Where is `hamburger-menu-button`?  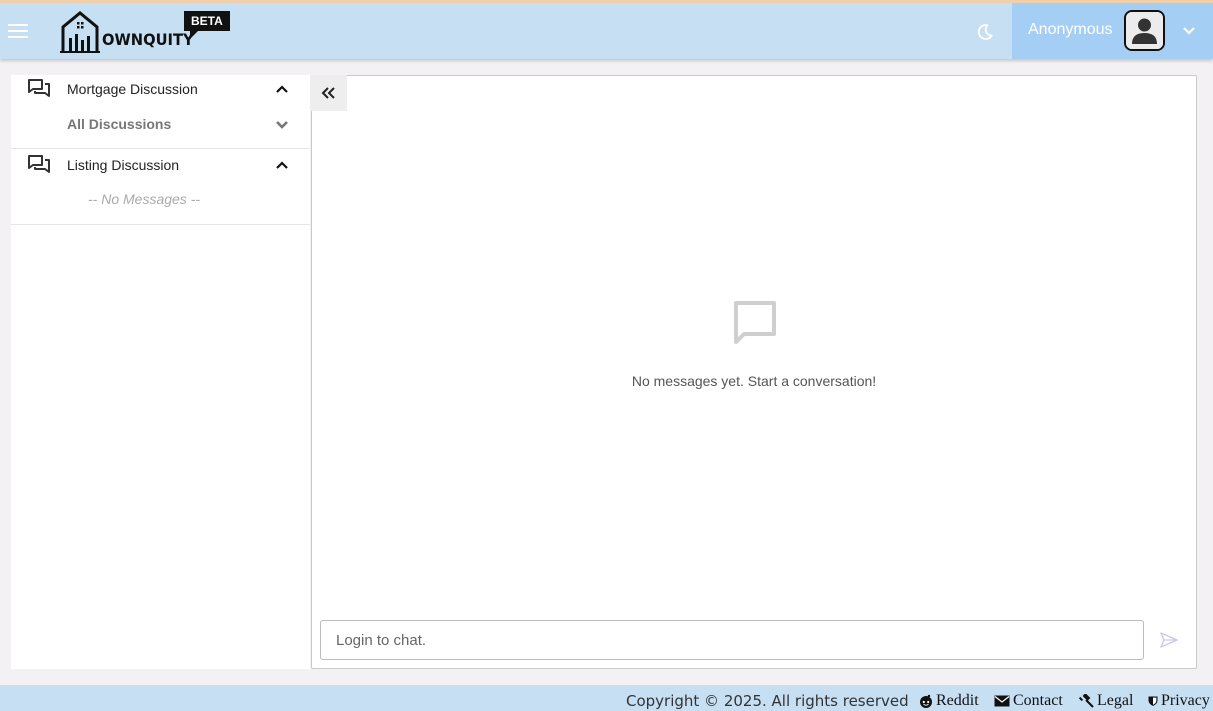
hamburger-menu-button is located at coordinates (19, 31).